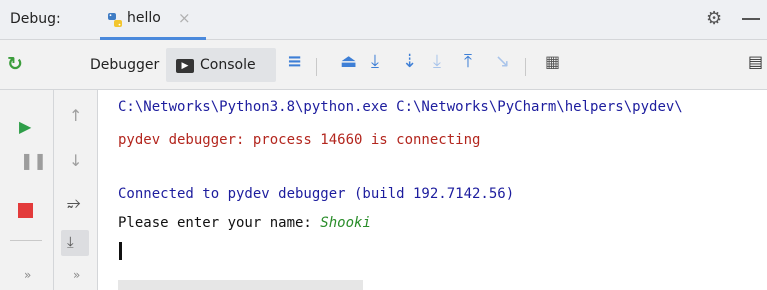 The width and height of the screenshot is (767, 290). What do you see at coordinates (120, 251) in the screenshot?
I see `text-caret` at bounding box center [120, 251].